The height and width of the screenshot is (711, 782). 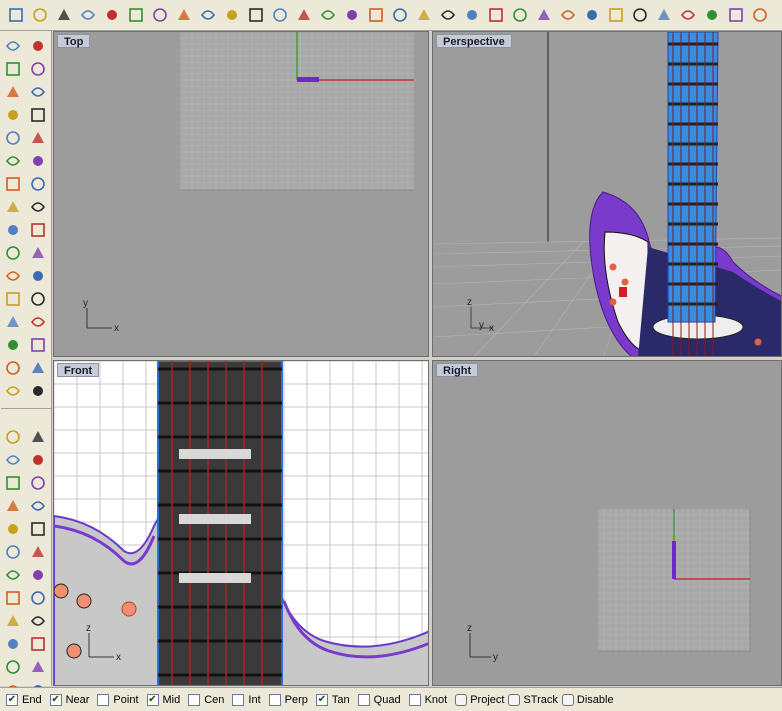 I want to click on viewport-title-perspective: Perspective, so click(x=474, y=41).